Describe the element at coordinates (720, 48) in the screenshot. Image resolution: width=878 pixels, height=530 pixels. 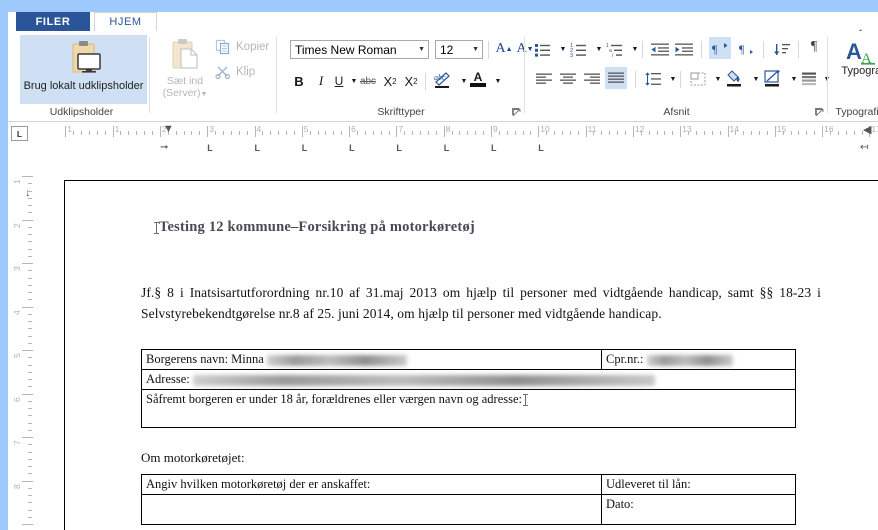
I see `rtl-paragraph-icon: ¶` at that location.